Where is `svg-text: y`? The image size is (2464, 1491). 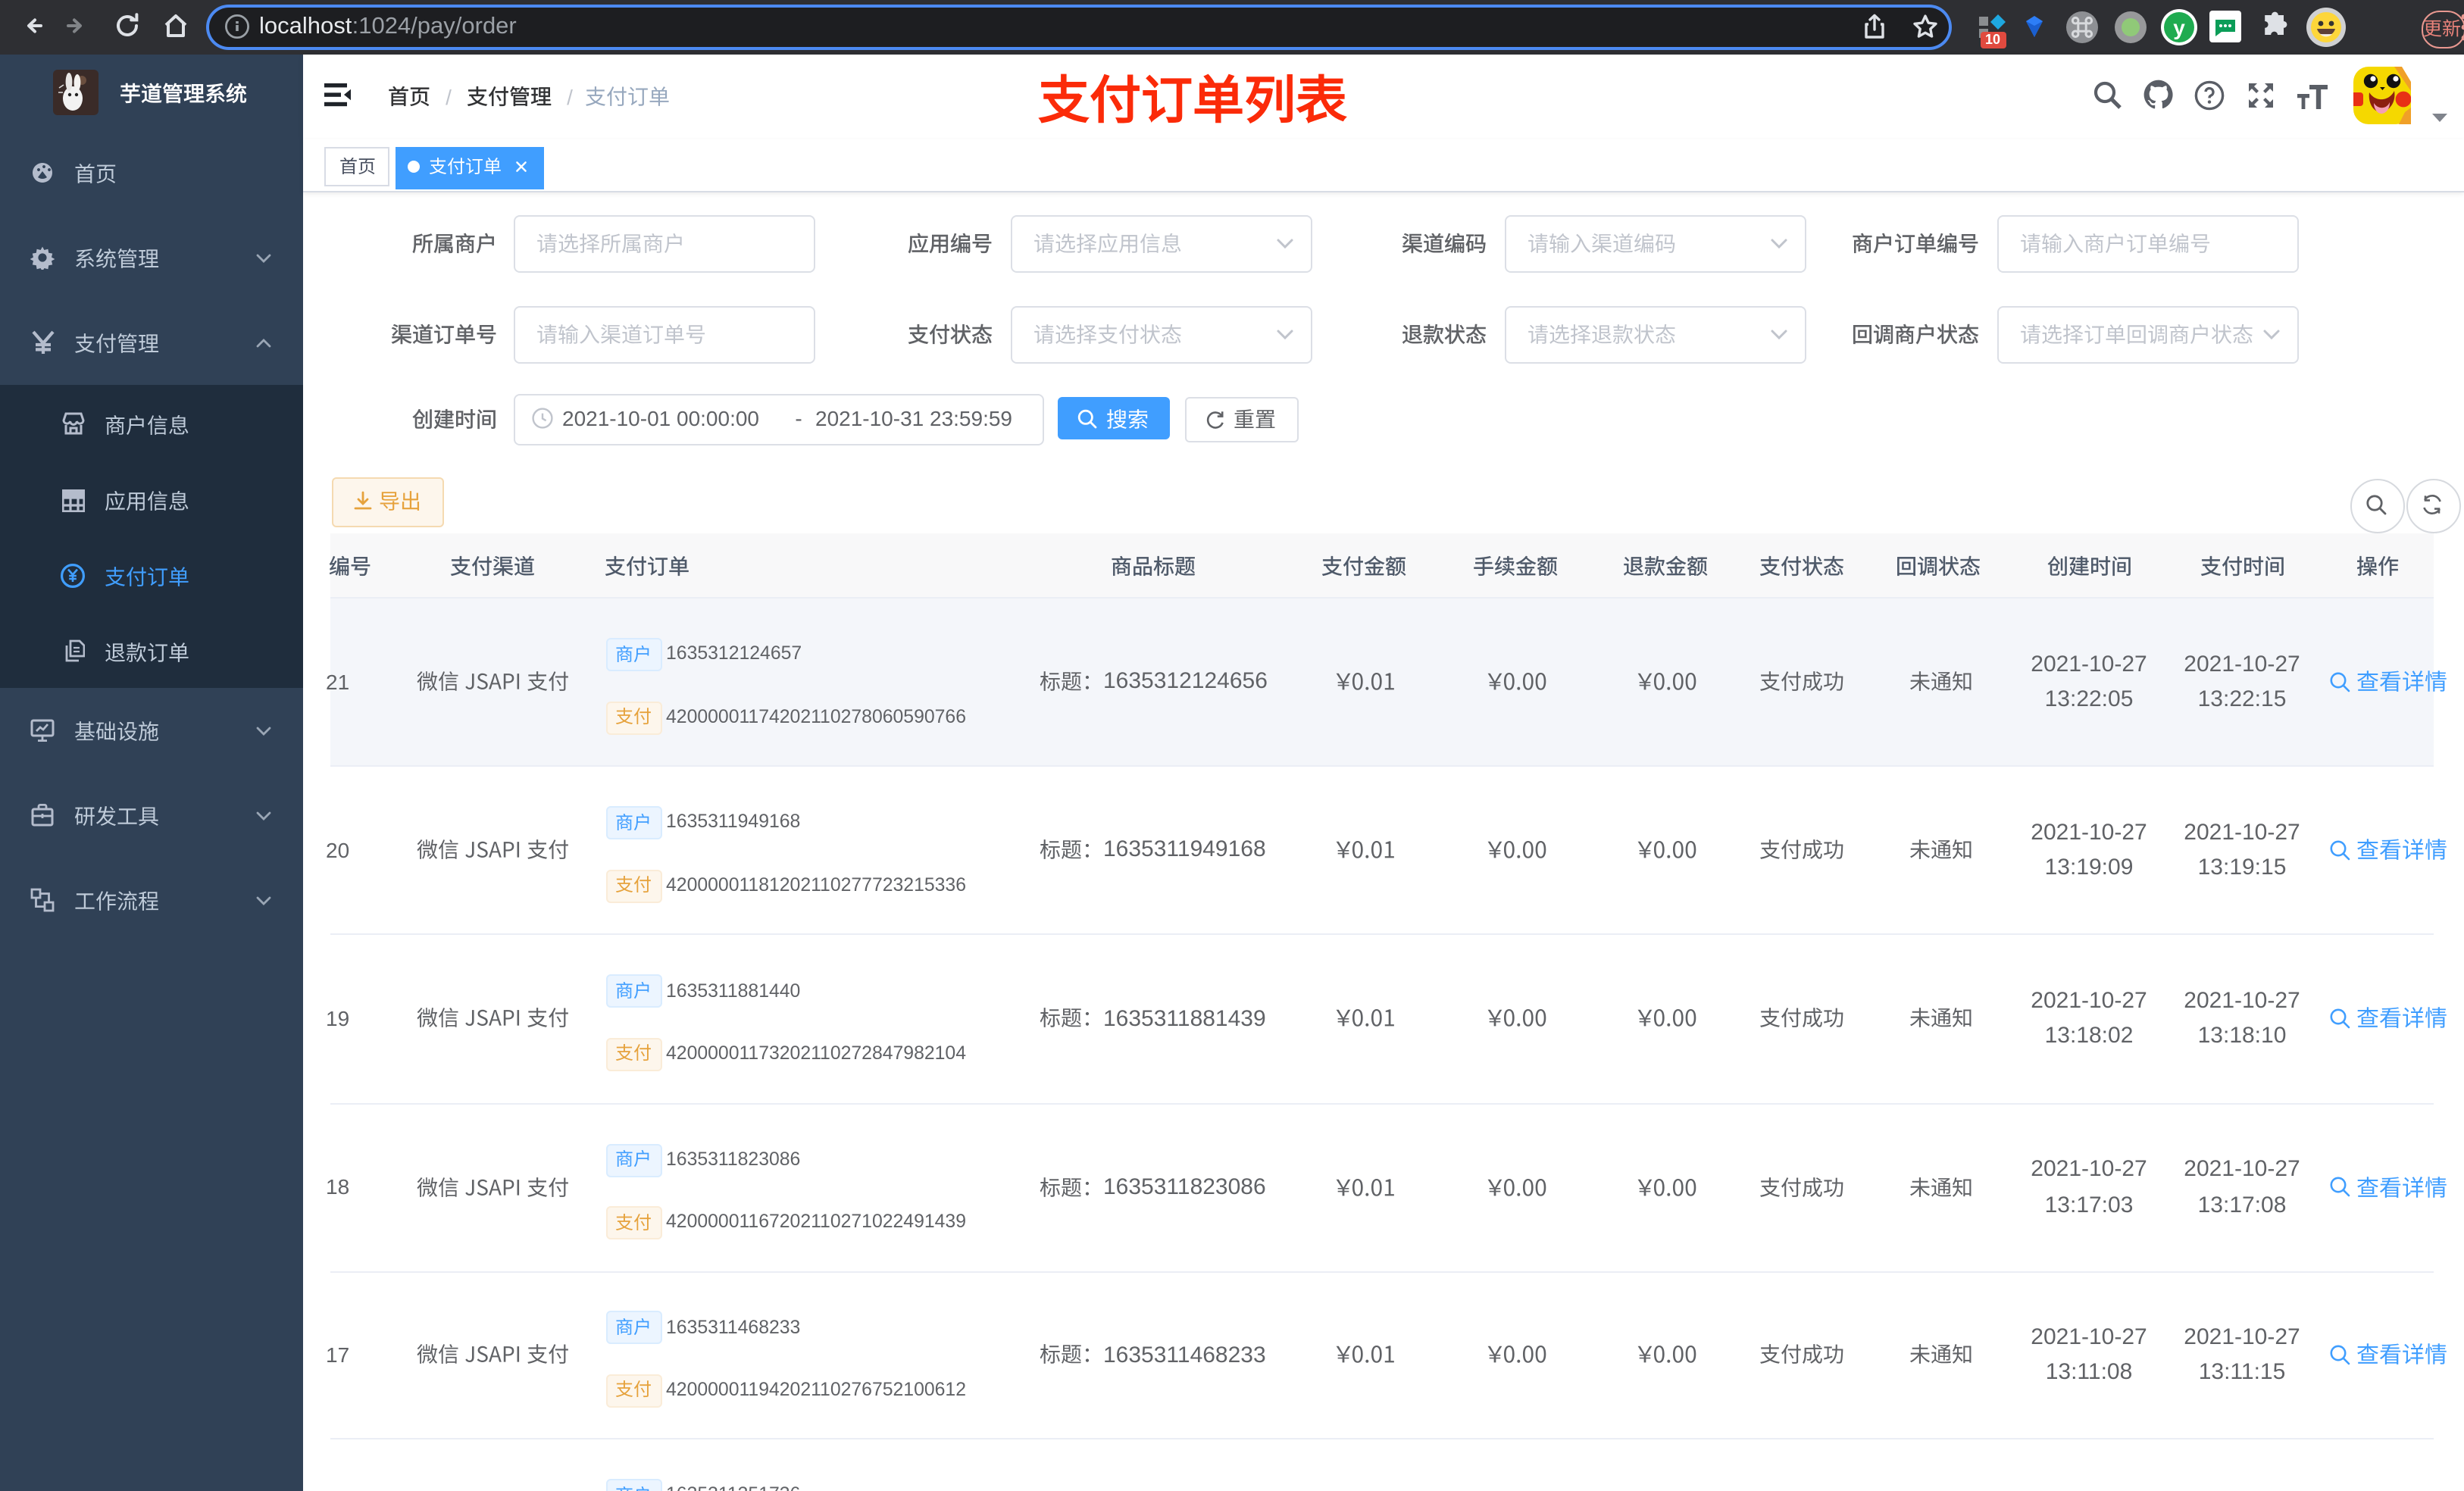 svg-text: y is located at coordinates (2179, 27).